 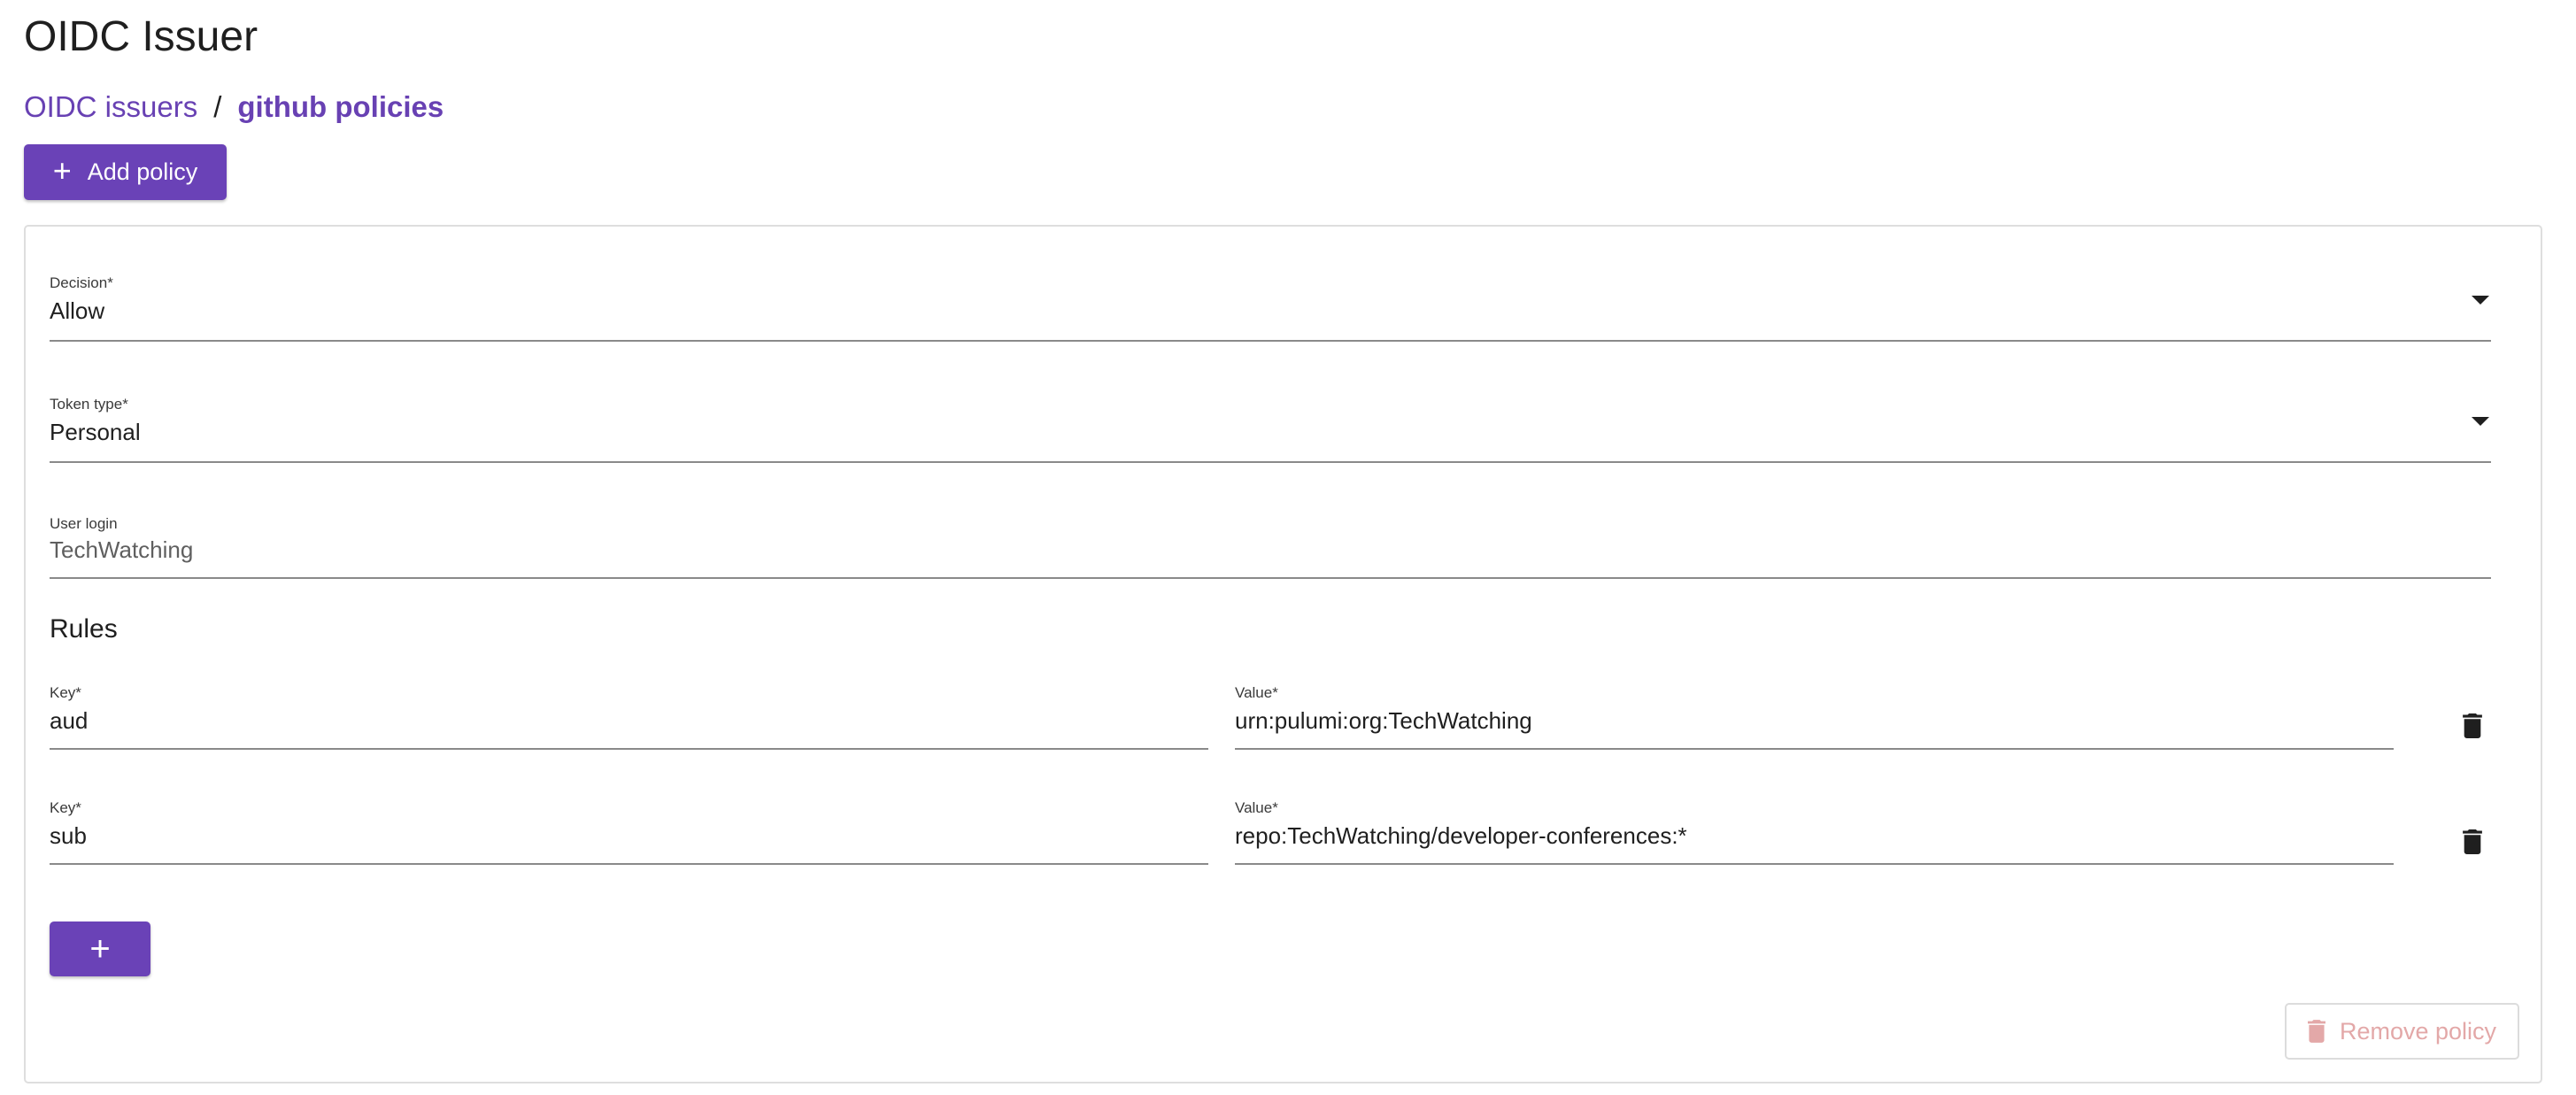 I want to click on decision-value: Allow, so click(x=77, y=310).